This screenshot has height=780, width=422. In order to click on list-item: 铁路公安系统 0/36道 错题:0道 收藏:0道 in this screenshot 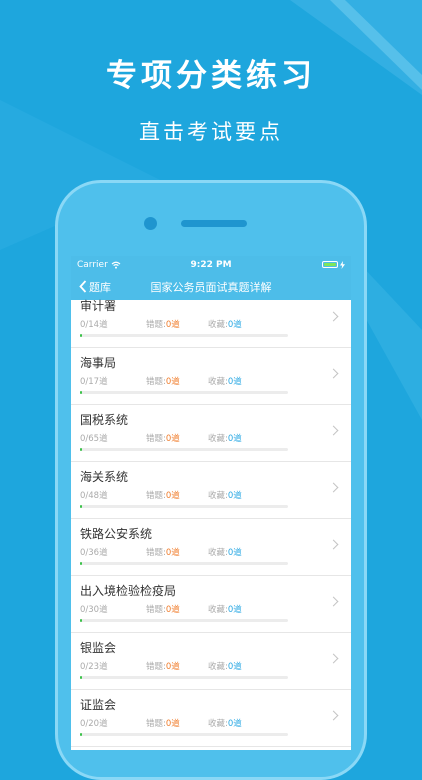, I will do `click(211, 547)`.